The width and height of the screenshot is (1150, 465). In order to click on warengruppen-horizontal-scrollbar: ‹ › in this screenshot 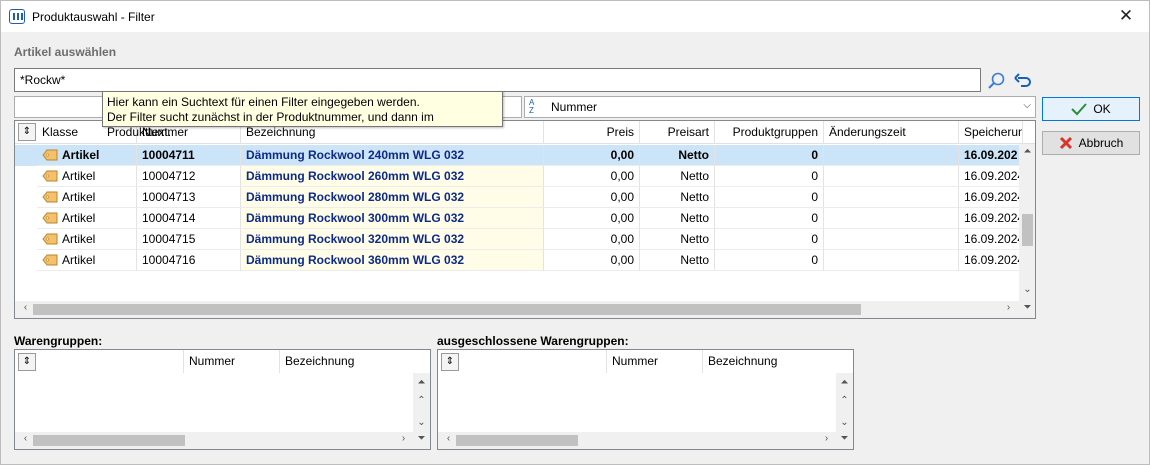, I will do `click(214, 440)`.